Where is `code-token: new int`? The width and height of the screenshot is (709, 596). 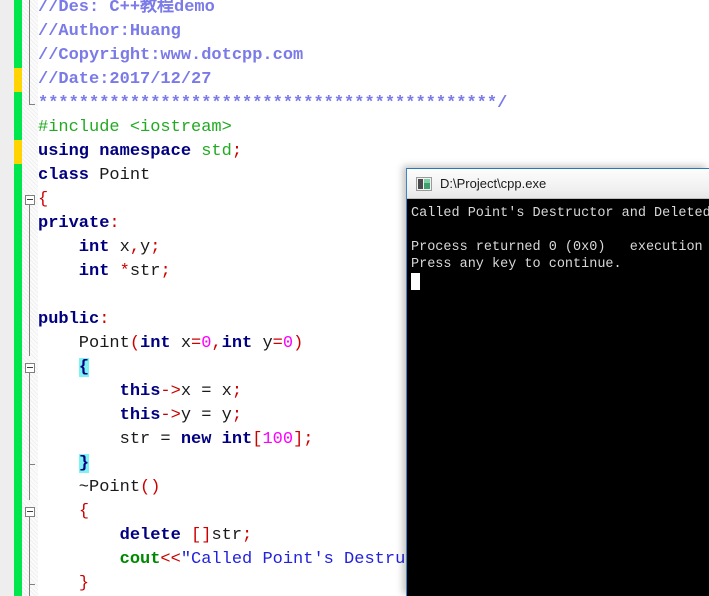
code-token: new int is located at coordinates (216, 439).